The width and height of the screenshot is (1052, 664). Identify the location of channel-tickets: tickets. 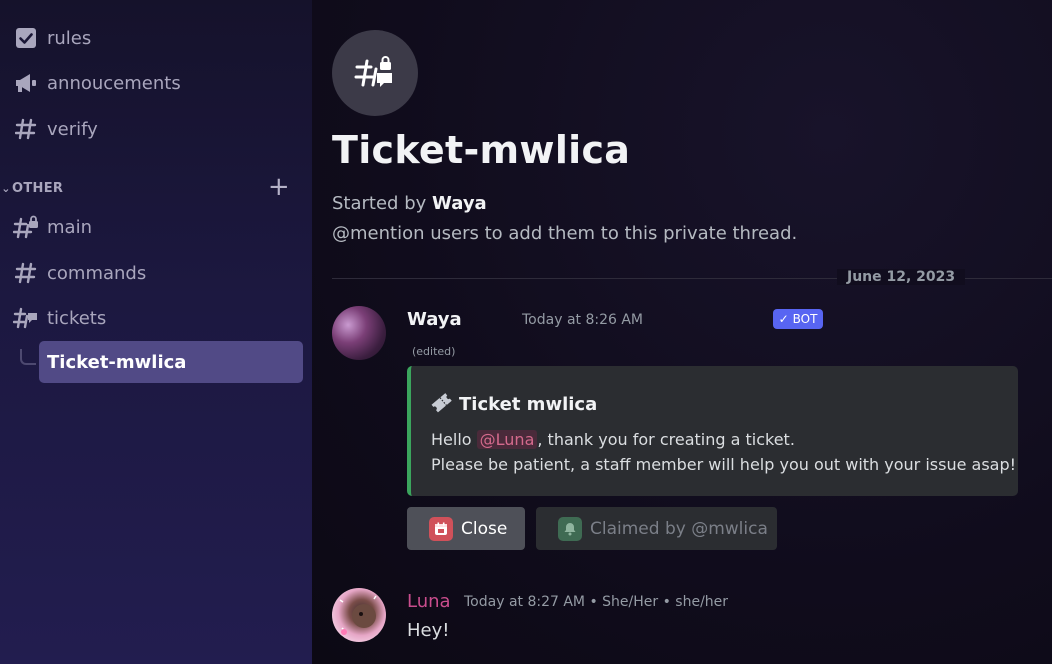
(157, 318).